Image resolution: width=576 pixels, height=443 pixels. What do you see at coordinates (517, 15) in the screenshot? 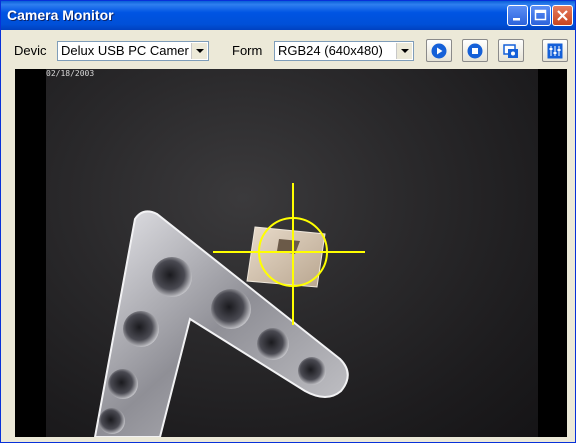
I see `minimize-button` at bounding box center [517, 15].